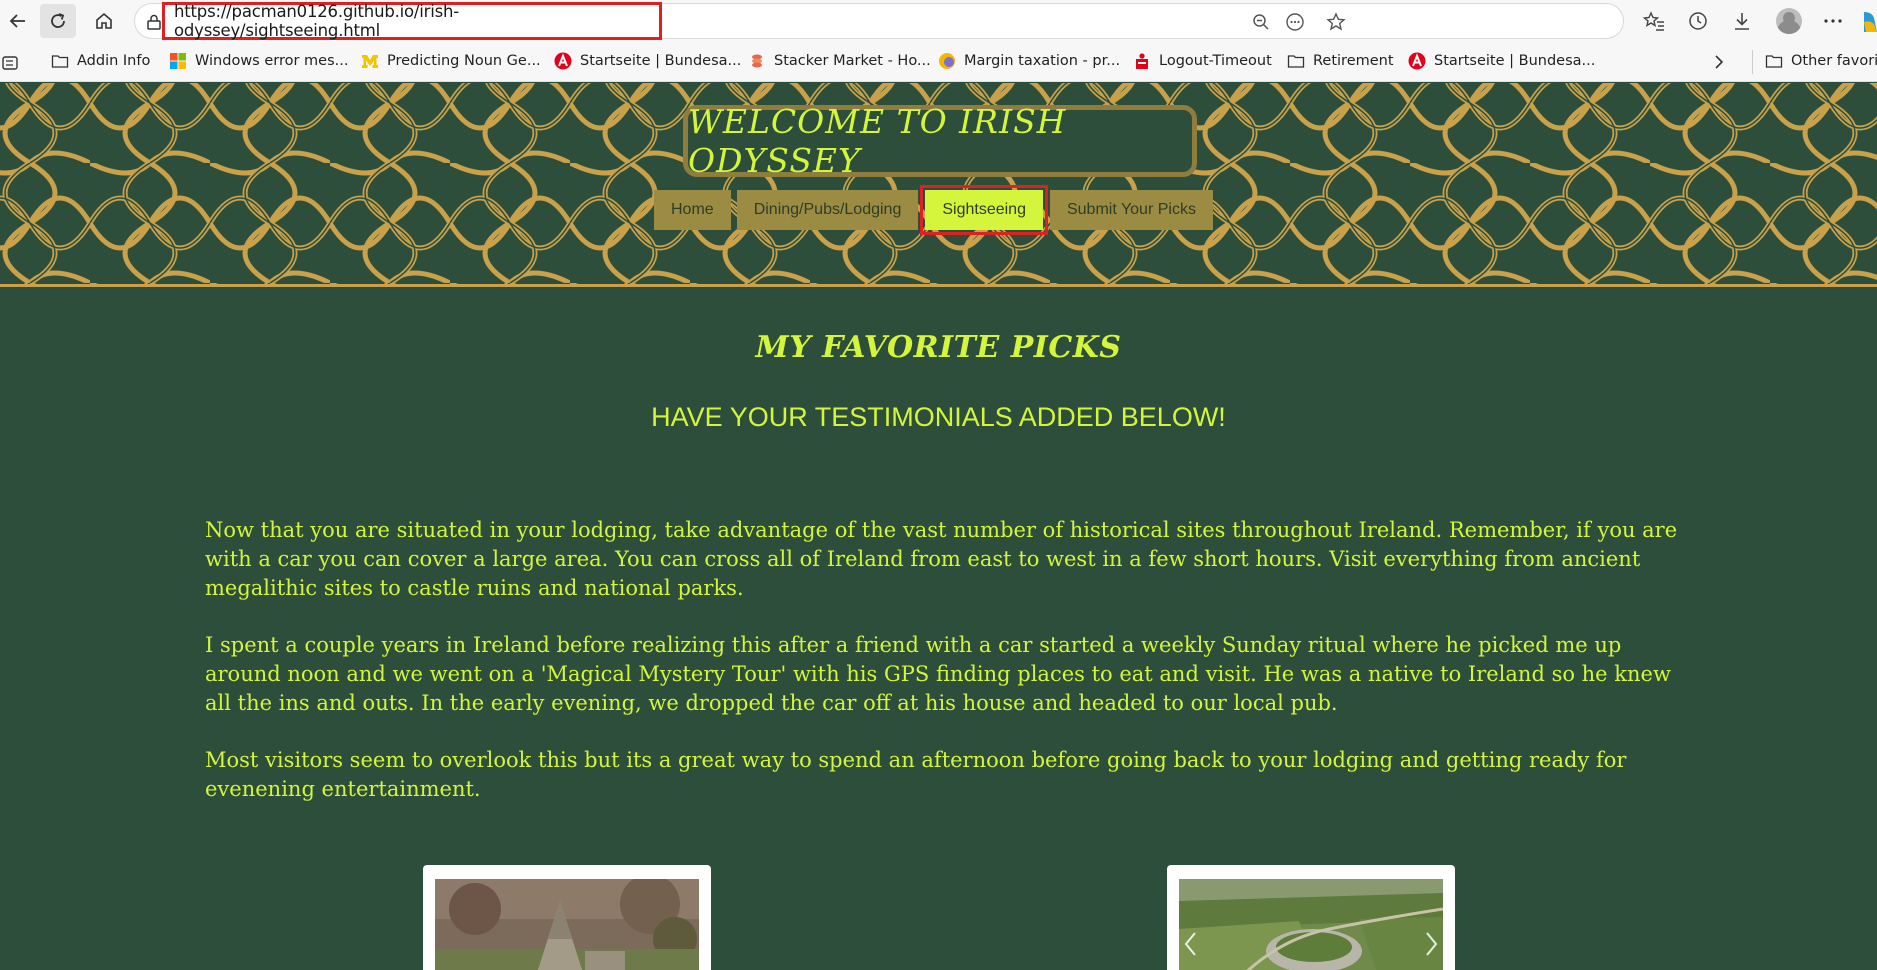 Image resolution: width=1877 pixels, height=970 pixels. I want to click on bookmark-retirement: Retirement, so click(1340, 61).